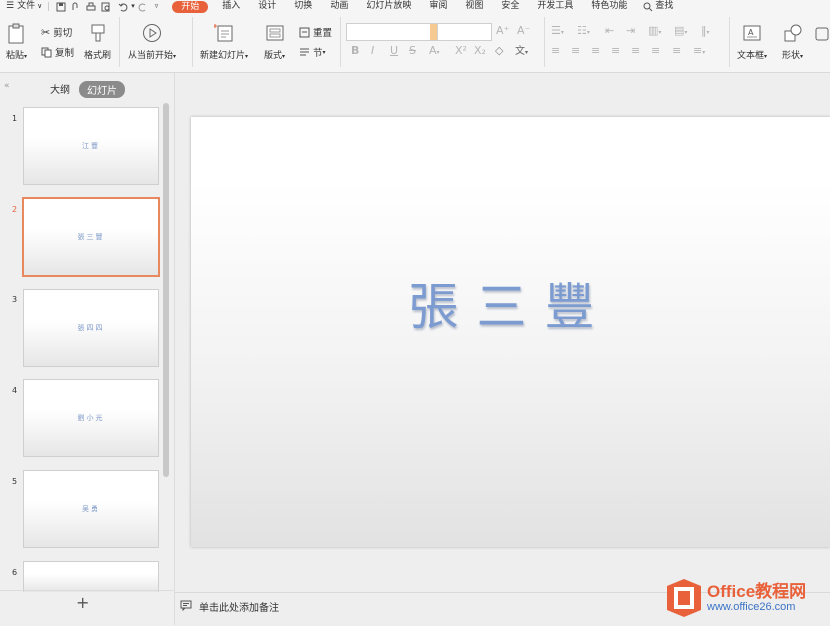  Describe the element at coordinates (239, 608) in the screenshot. I see `notes-placeholder: 单击此处添加备注` at that location.